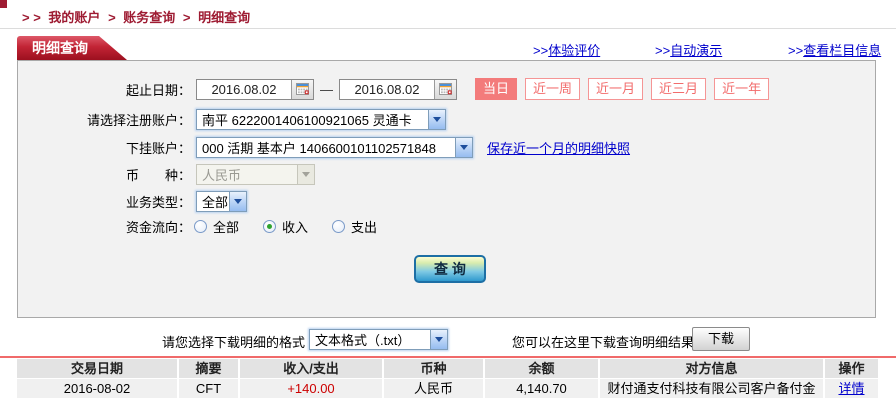  I want to click on detail-link: 详情, so click(851, 388).